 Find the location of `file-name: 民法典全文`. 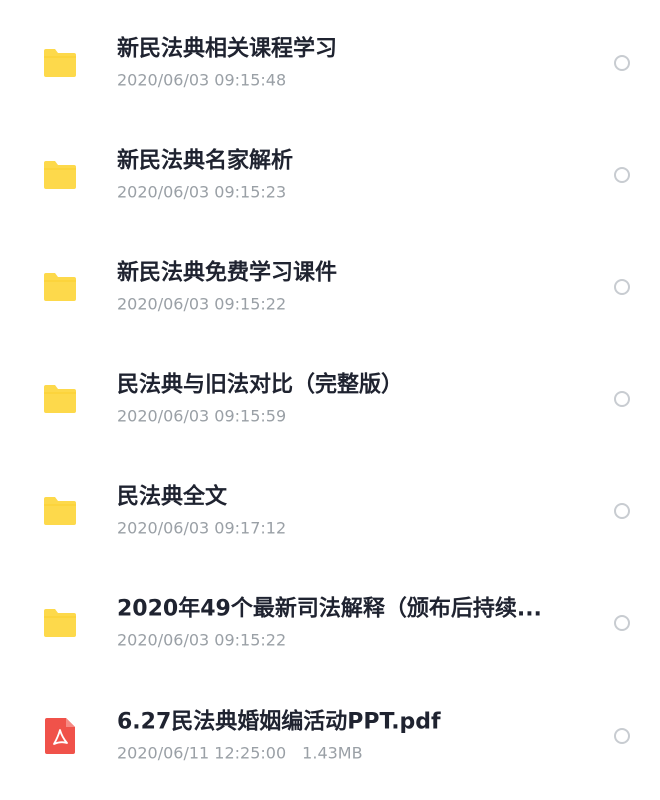

file-name: 民法典全文 is located at coordinates (172, 497).